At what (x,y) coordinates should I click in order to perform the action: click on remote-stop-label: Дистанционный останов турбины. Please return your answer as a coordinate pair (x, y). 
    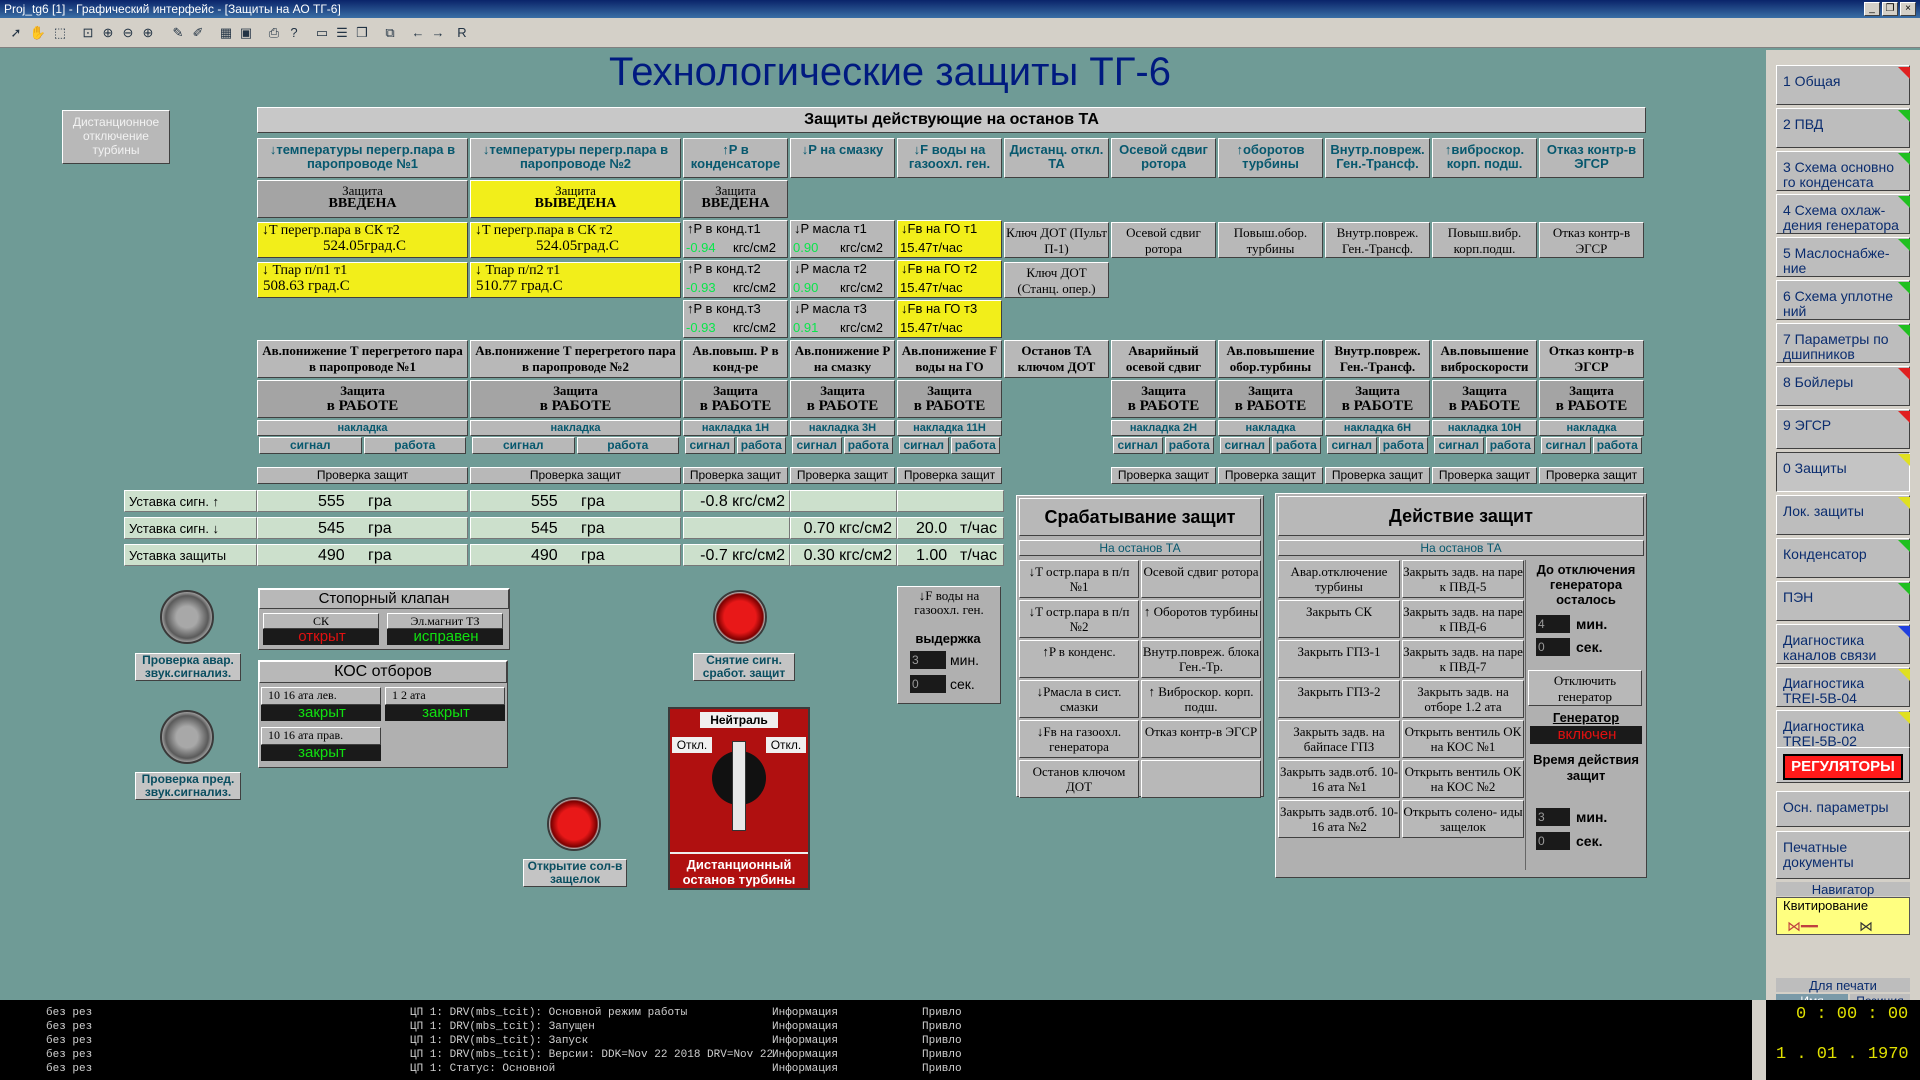
    Looking at the image, I should click on (739, 870).